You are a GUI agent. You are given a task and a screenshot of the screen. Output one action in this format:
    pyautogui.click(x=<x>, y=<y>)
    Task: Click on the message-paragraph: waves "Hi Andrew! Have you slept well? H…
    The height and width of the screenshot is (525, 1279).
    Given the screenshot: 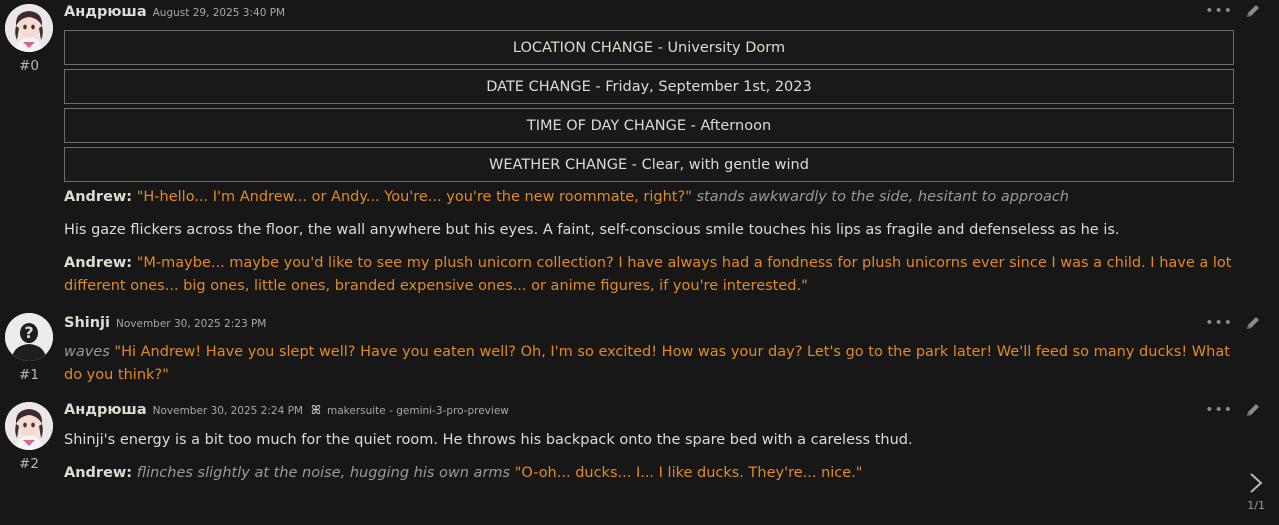 What is the action you would take?
    pyautogui.click(x=649, y=364)
    